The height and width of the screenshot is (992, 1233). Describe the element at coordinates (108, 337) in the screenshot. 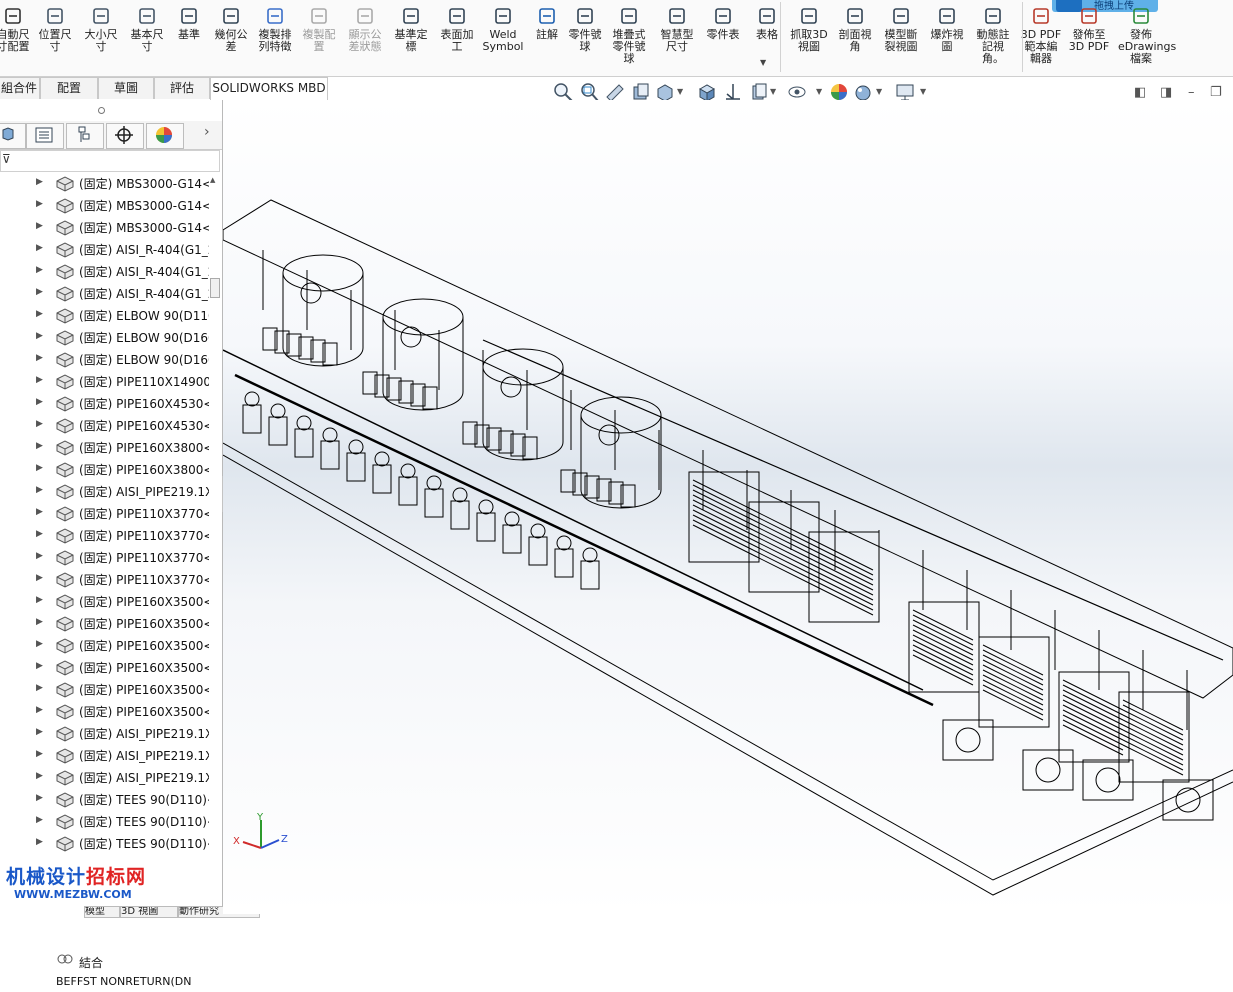

I see `tree-item: ▶ (固定) ELBOW 90(D160` at that location.